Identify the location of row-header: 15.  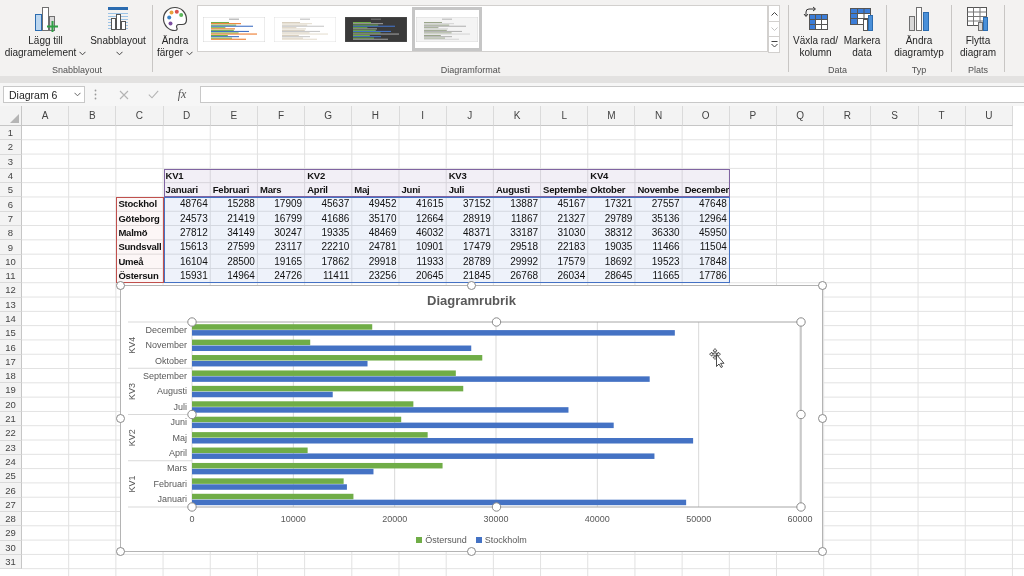
(11, 333).